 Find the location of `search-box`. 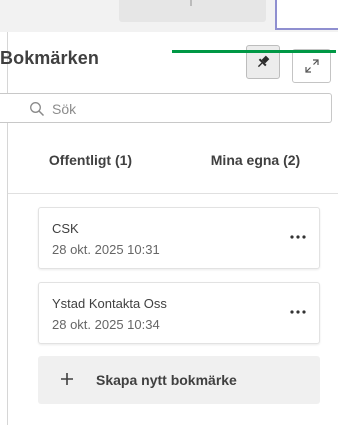

search-box is located at coordinates (166, 108).